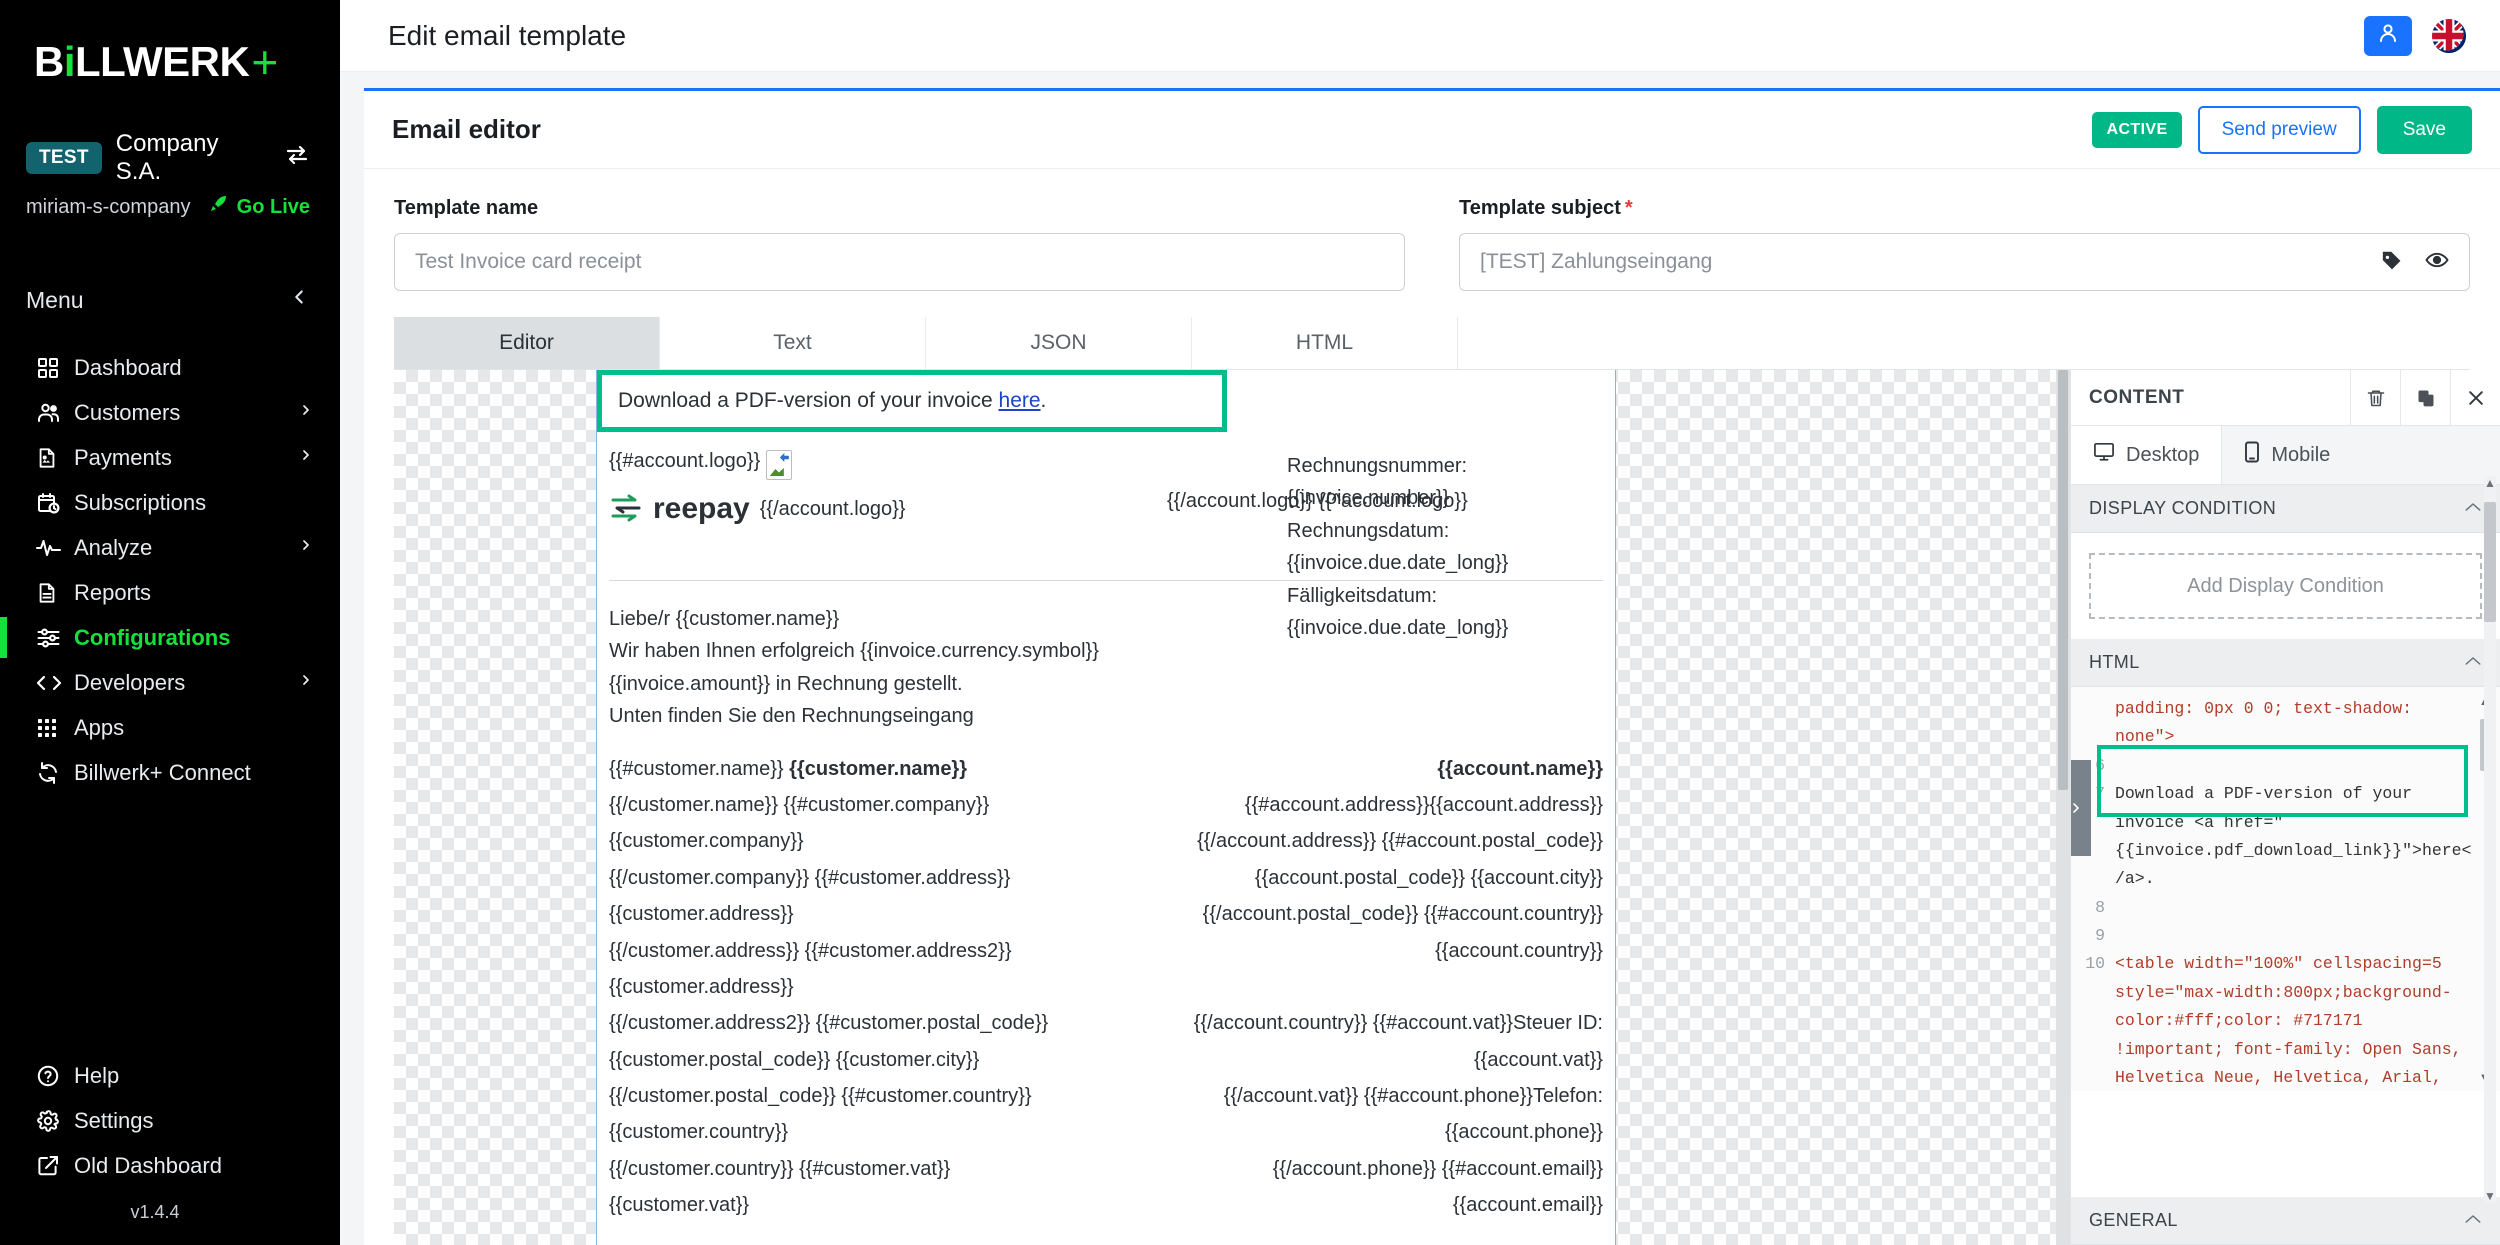 The width and height of the screenshot is (2500, 1245). Describe the element at coordinates (55, 413) in the screenshot. I see `users-icon` at that location.